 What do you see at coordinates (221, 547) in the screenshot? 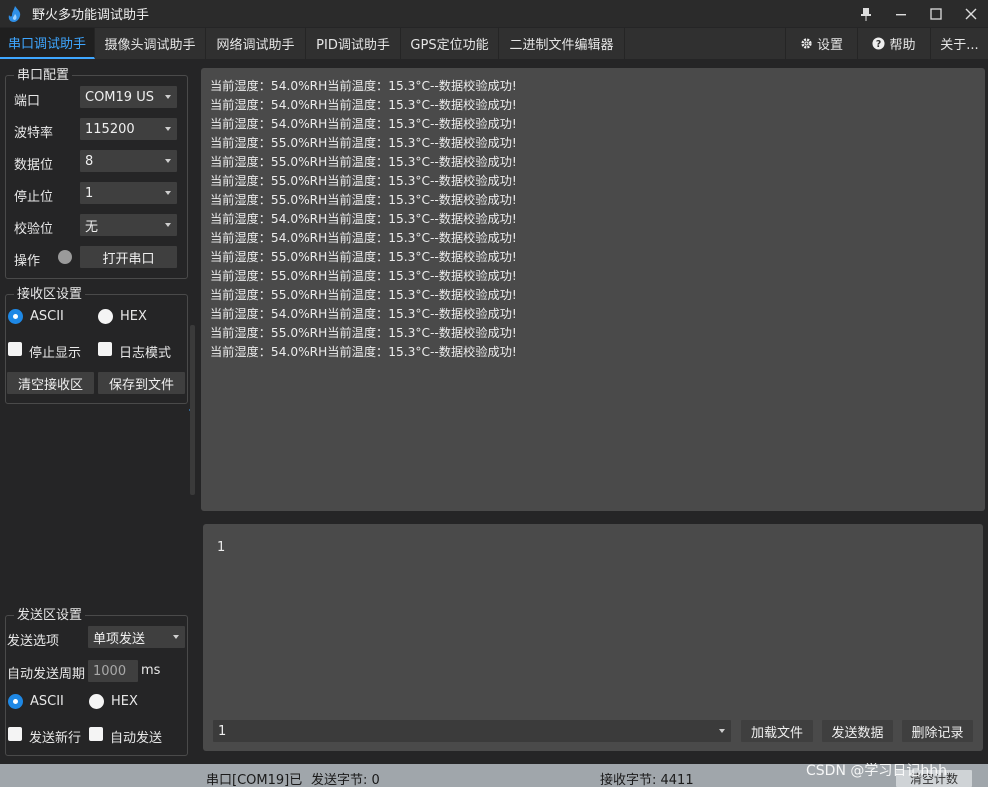
I see `send-text-input: 1` at bounding box center [221, 547].